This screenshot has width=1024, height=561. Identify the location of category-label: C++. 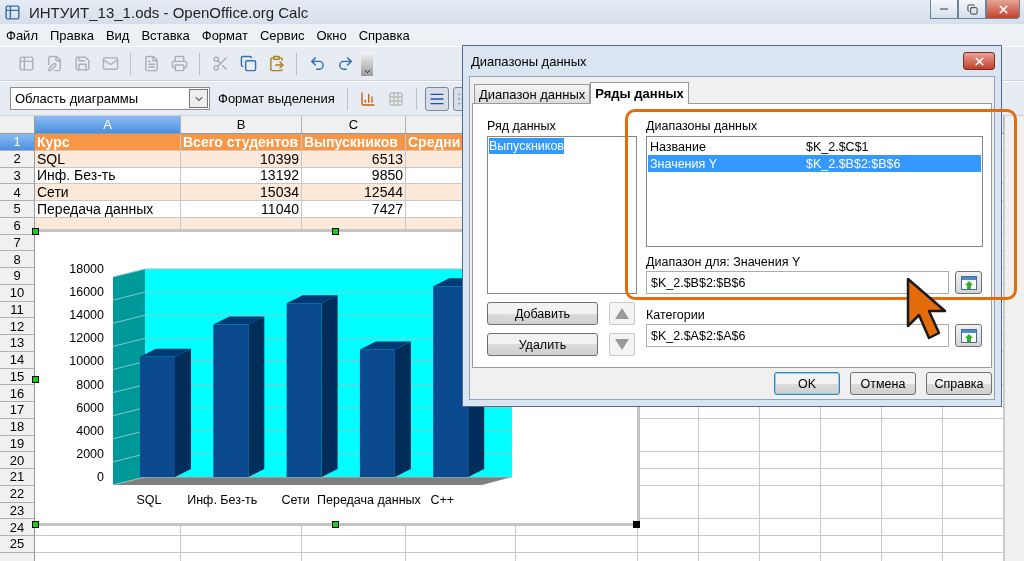
(442, 500).